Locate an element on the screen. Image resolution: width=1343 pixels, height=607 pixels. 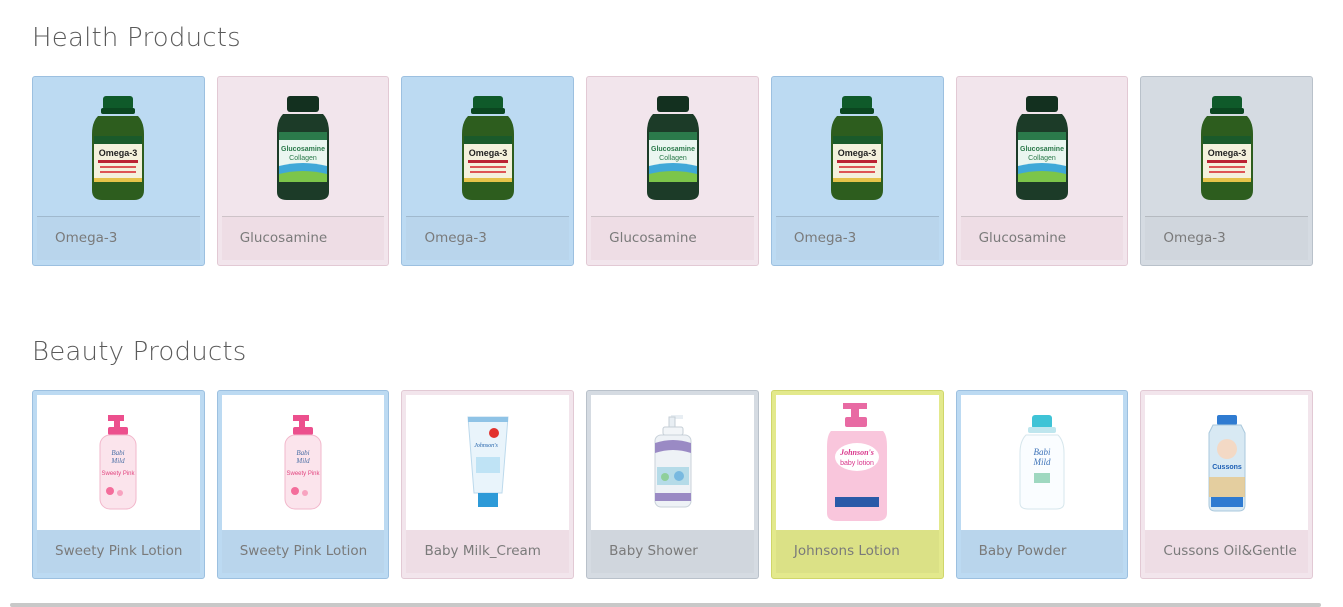
product-image is located at coordinates (672, 462).